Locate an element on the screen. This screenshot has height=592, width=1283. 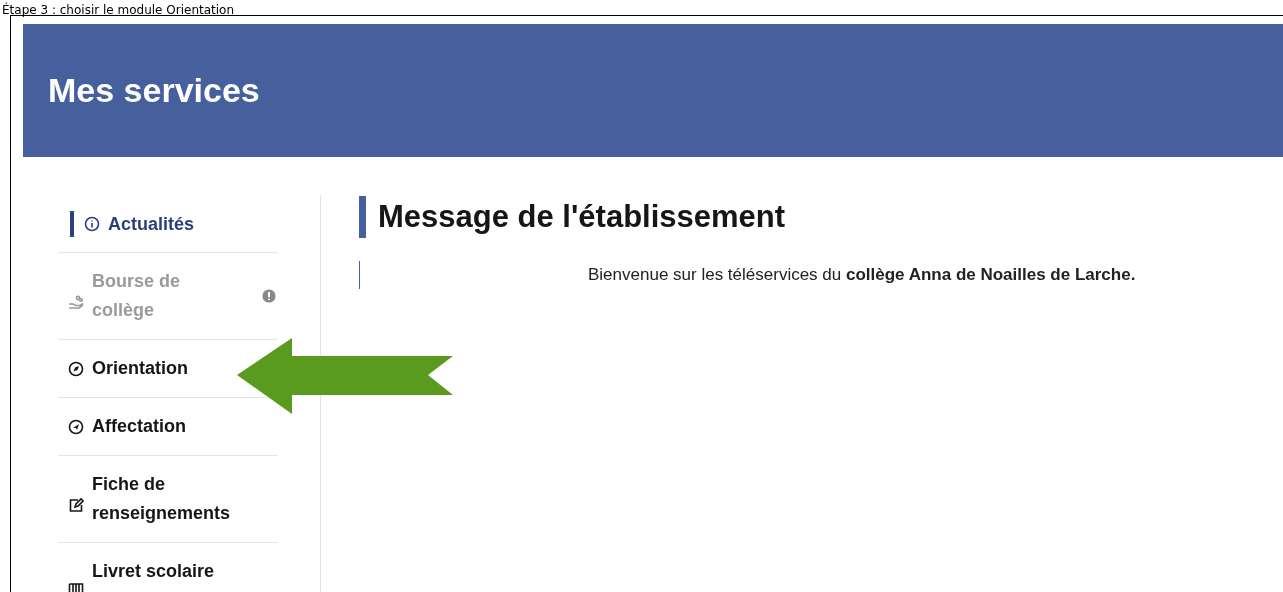
hand-coins-icon is located at coordinates (76, 302).